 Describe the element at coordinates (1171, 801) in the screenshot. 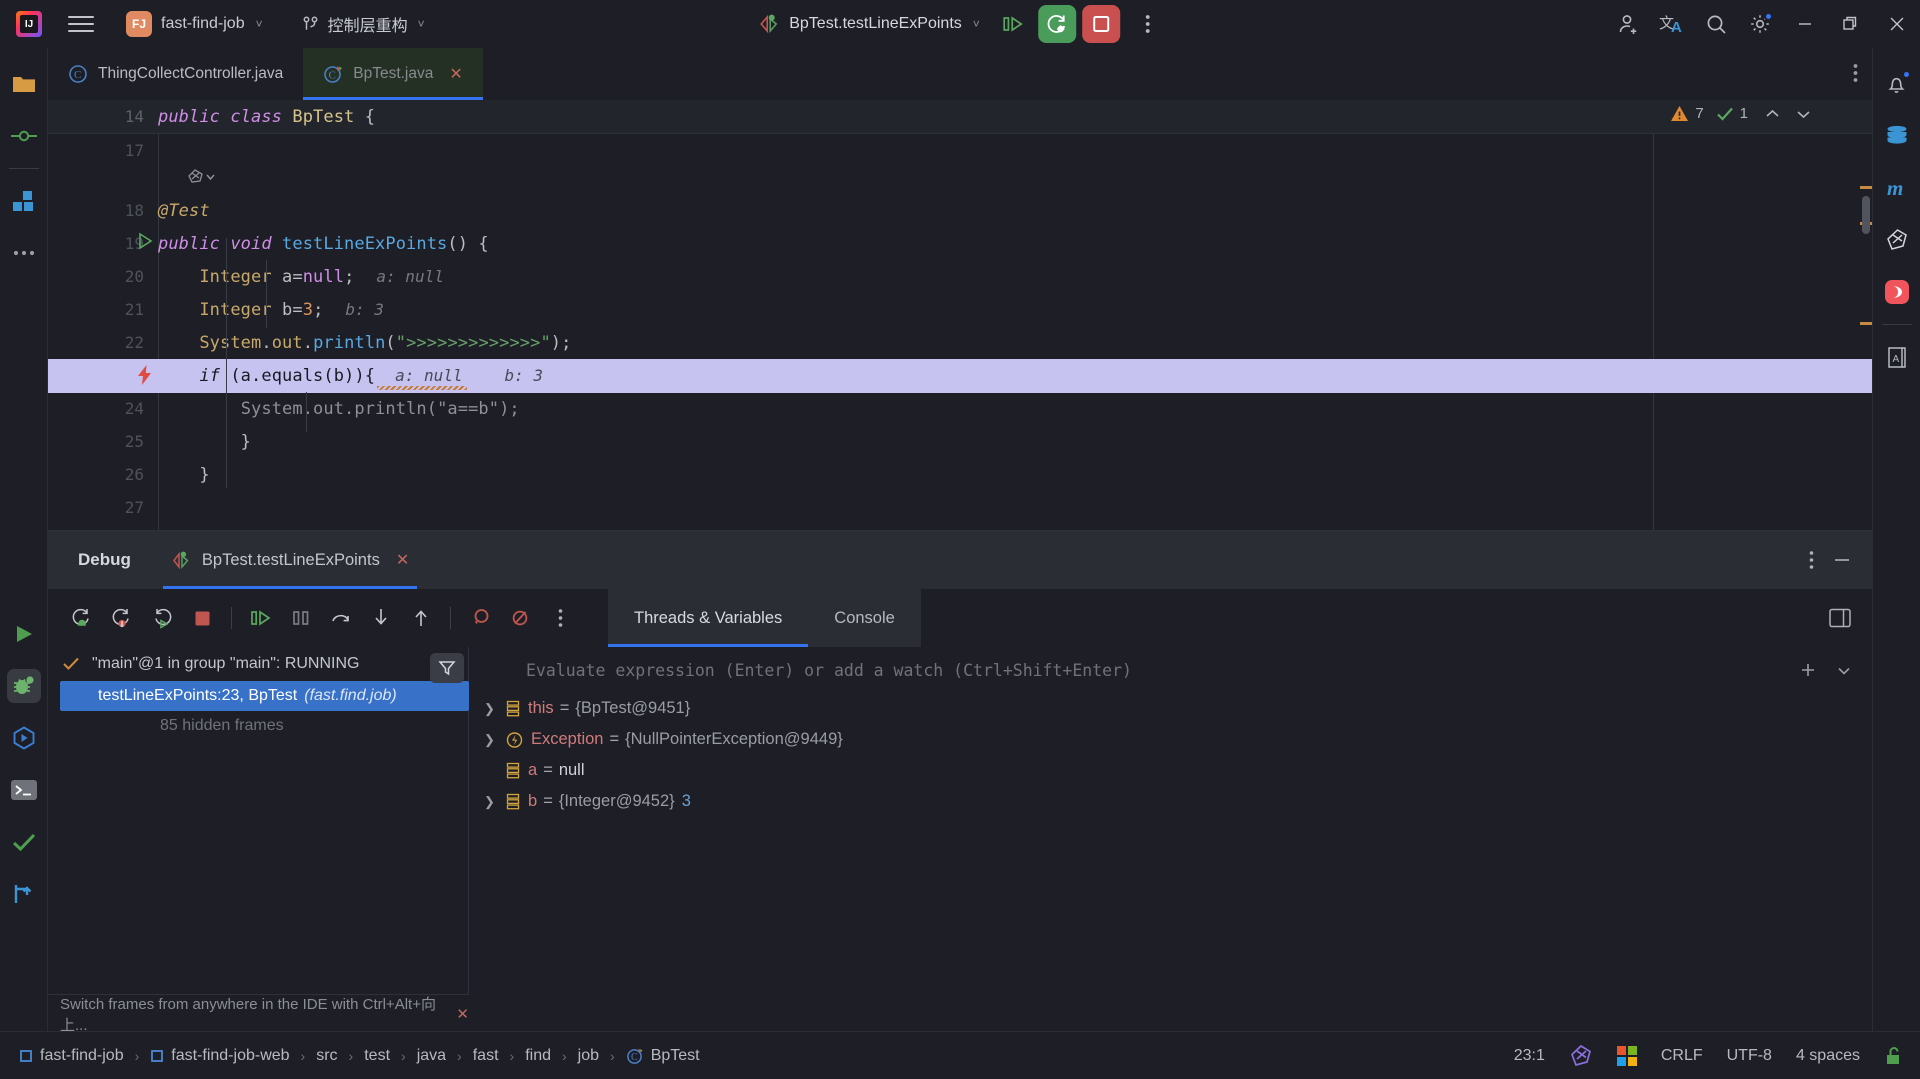

I see `variable-row-b: ❯ b = {Integer@9452} 3` at that location.